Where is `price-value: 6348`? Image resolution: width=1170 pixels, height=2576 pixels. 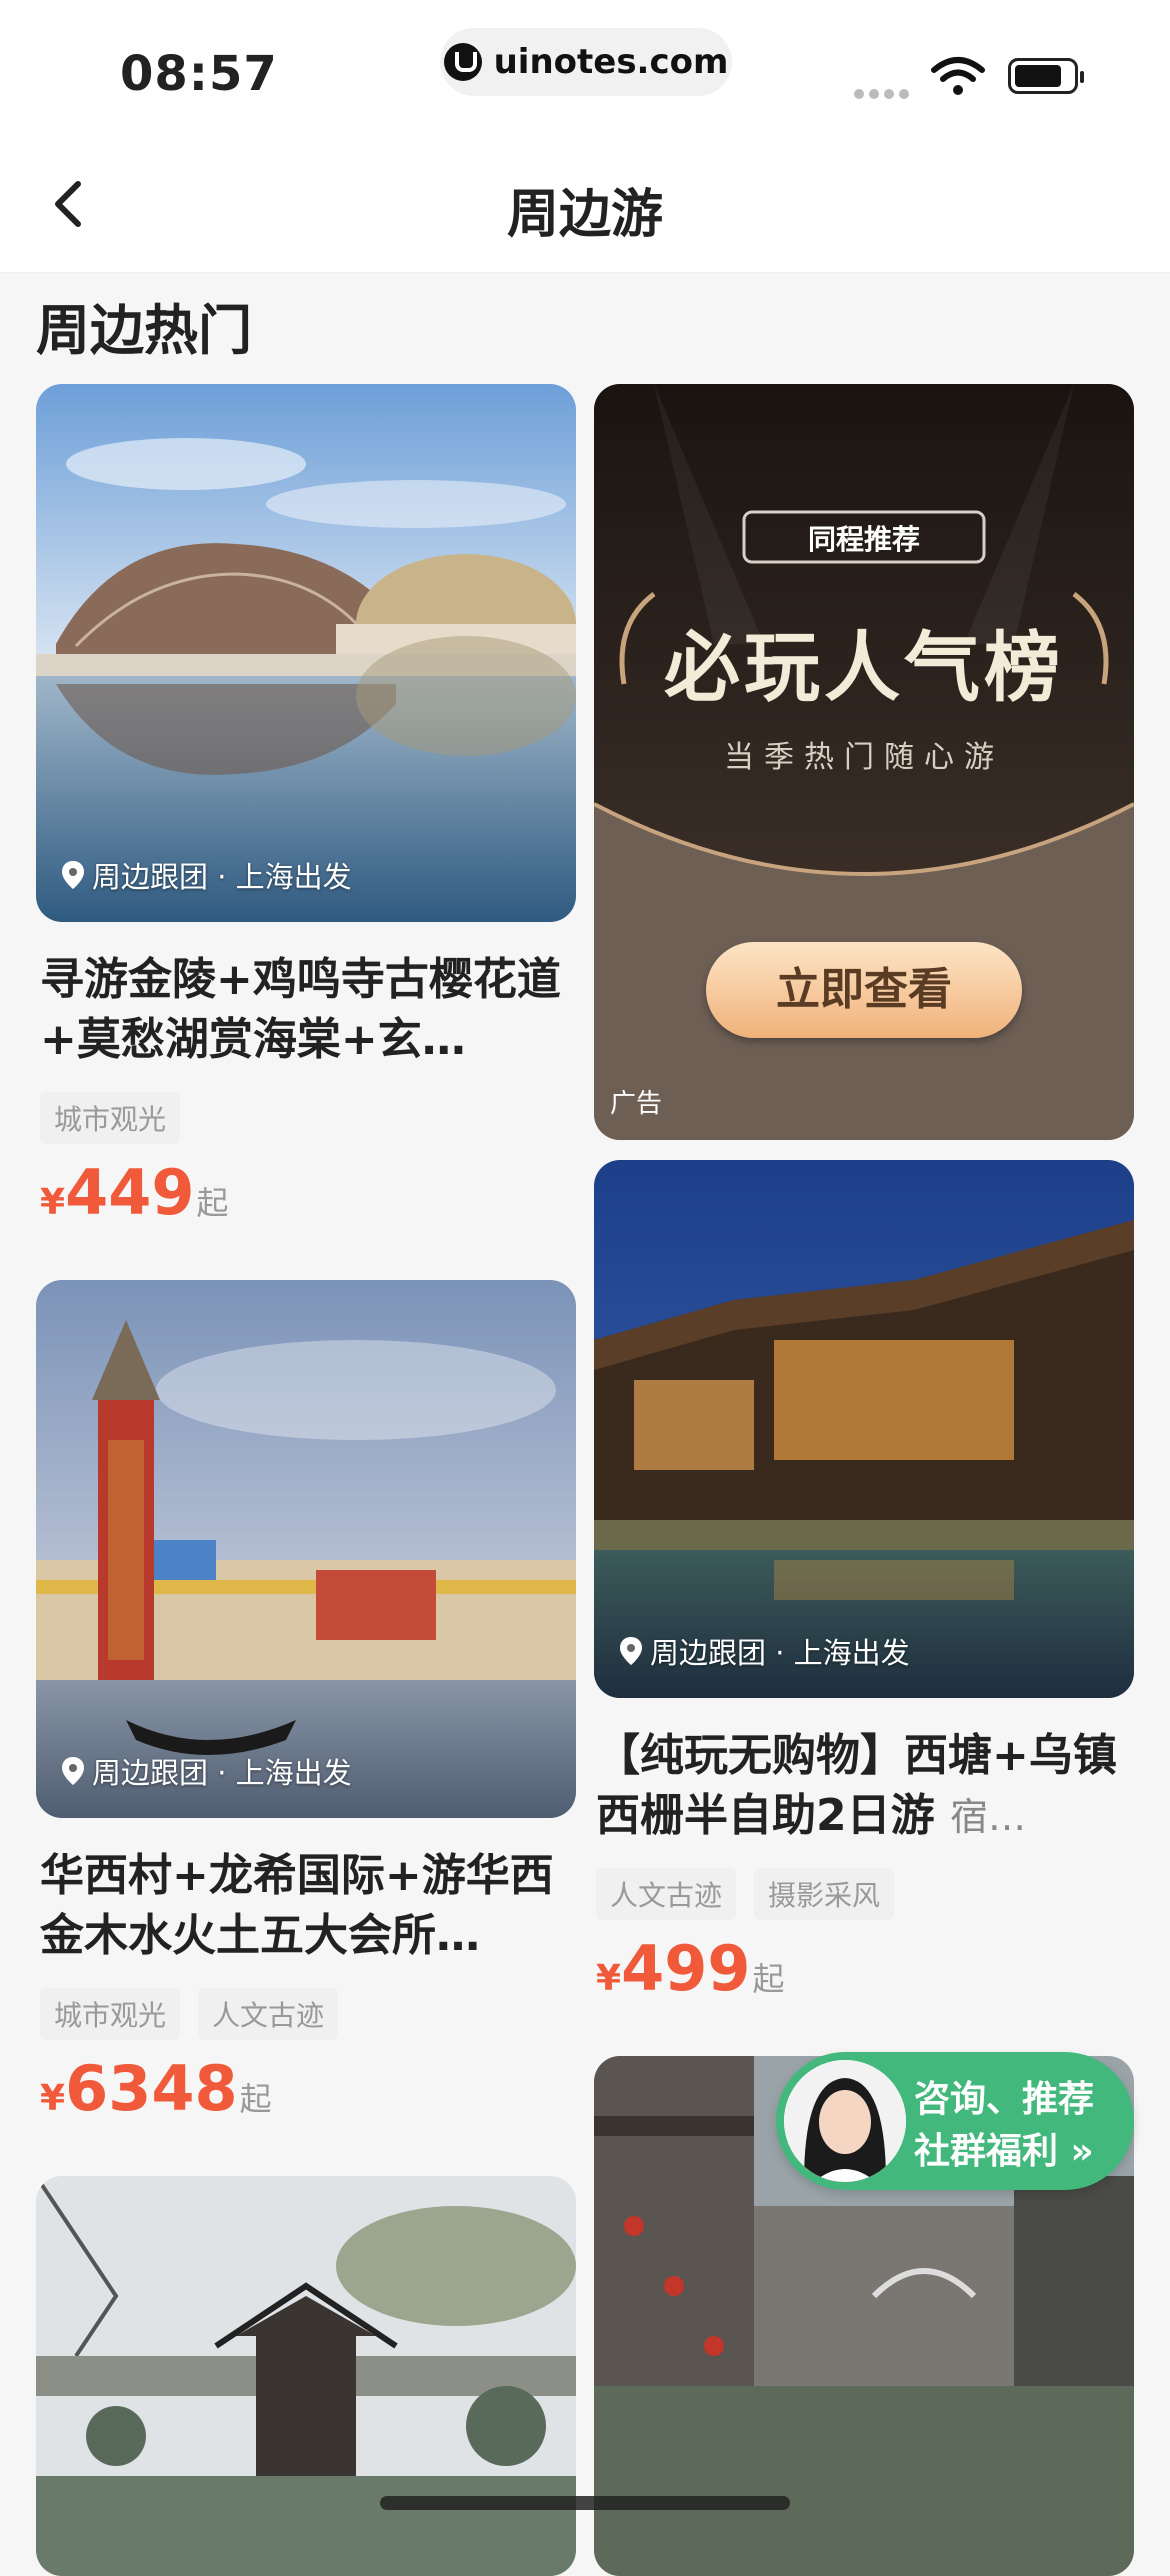
price-value: 6348 is located at coordinates (151, 2088).